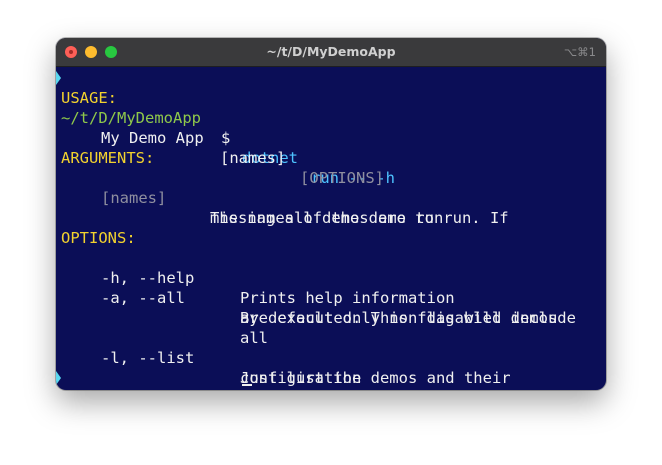 This screenshot has height=465, width=662. Describe the element at coordinates (226, 138) in the screenshot. I see `prompt-symbol: $` at that location.